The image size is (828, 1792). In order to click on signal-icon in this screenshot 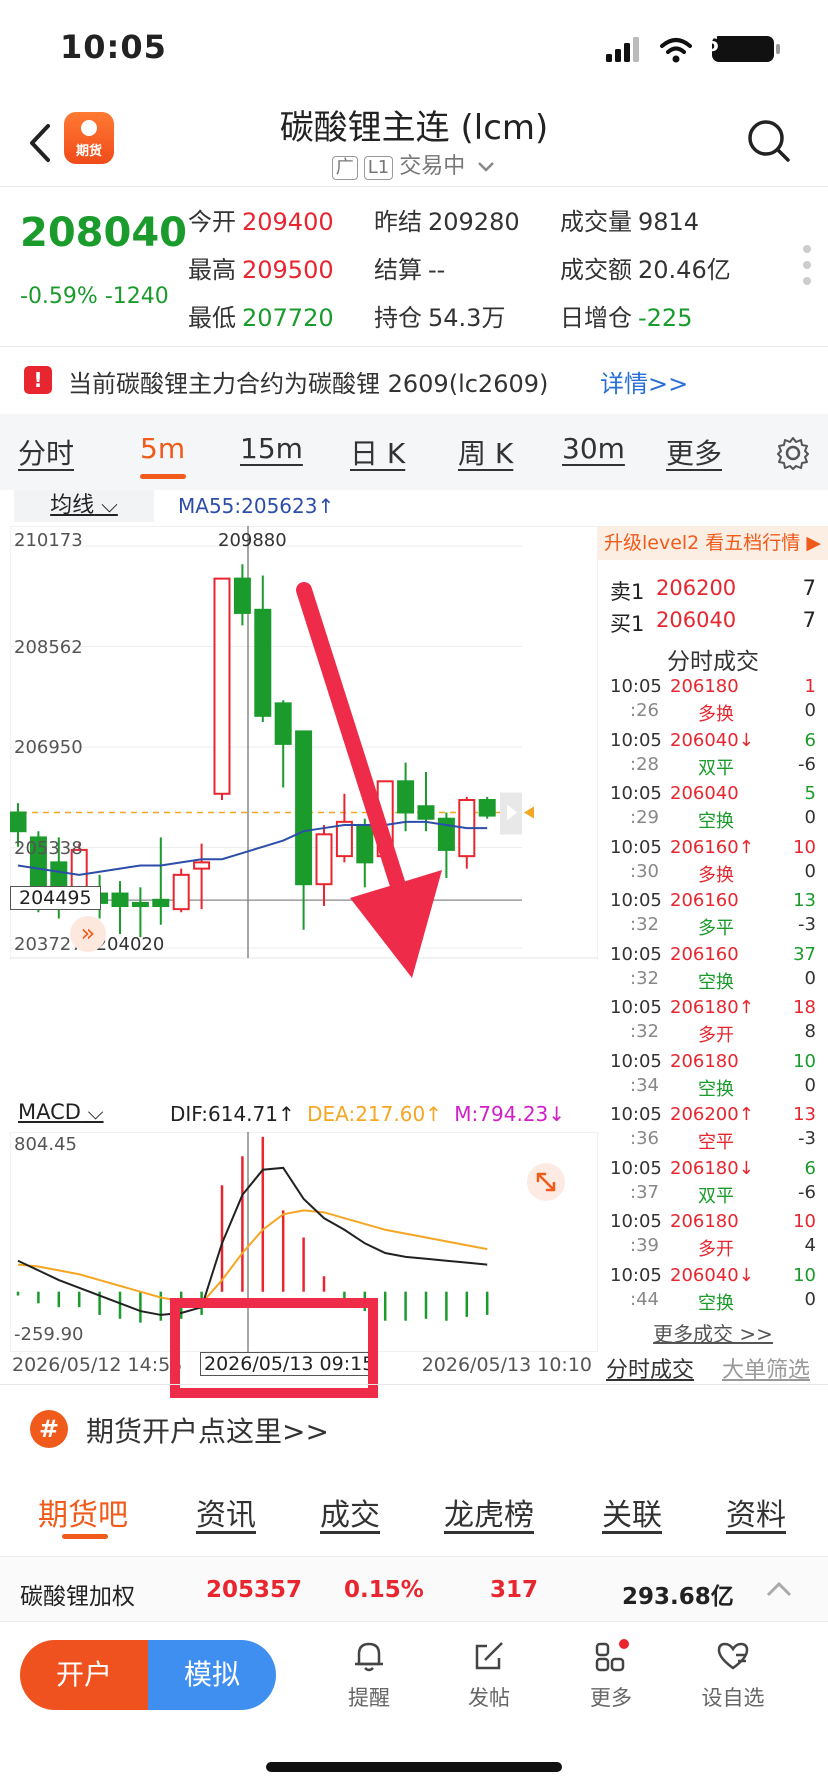, I will do `click(622, 49)`.